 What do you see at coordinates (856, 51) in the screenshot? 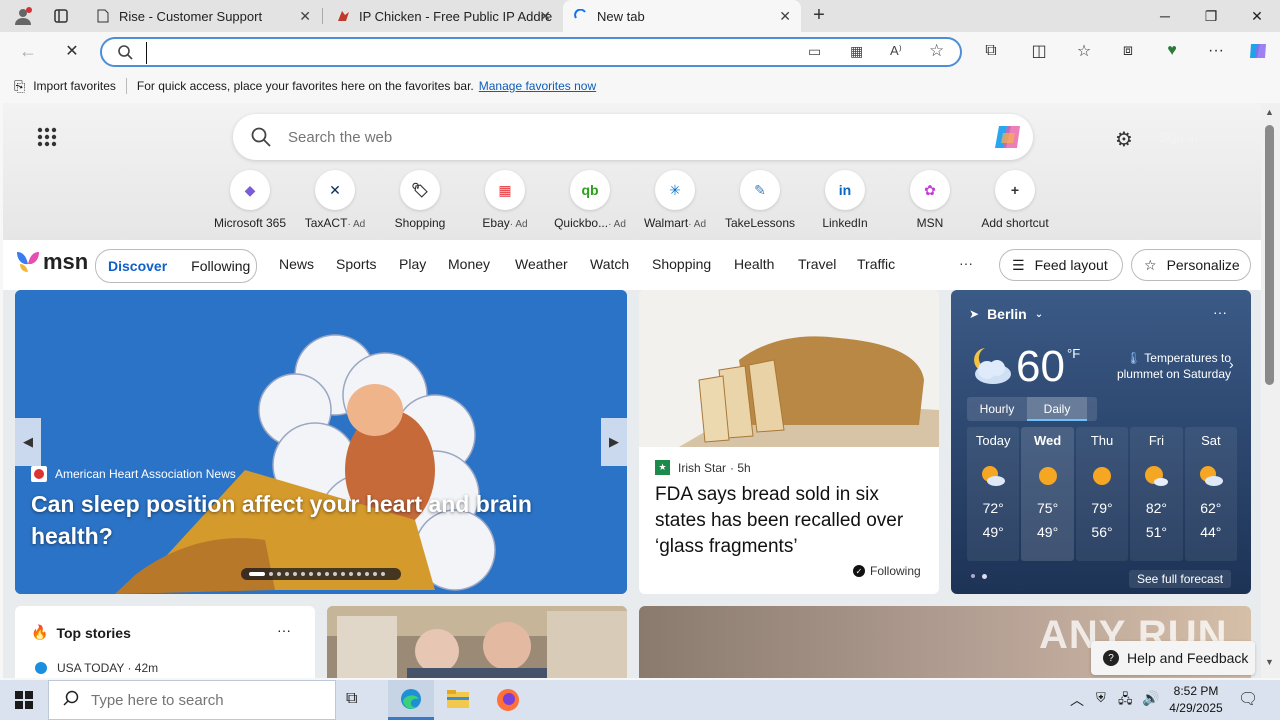
I see `app-available-icon: ▦` at bounding box center [856, 51].